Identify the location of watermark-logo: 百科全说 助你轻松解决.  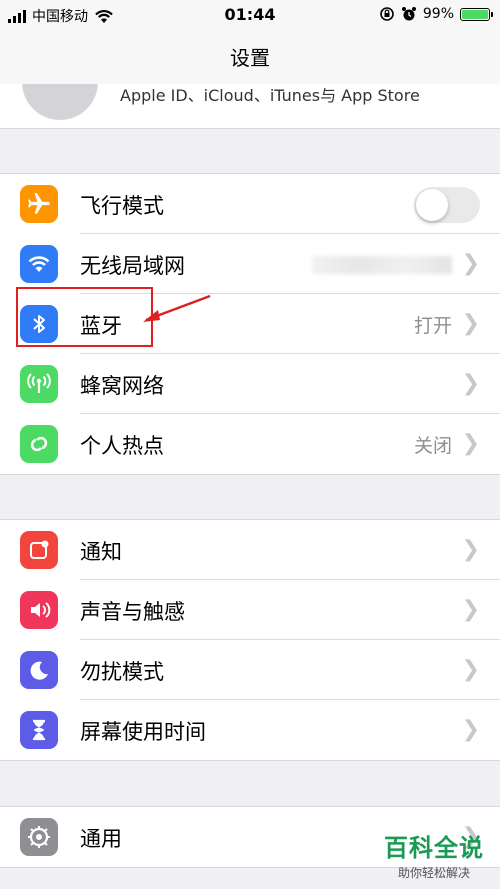
(434, 854).